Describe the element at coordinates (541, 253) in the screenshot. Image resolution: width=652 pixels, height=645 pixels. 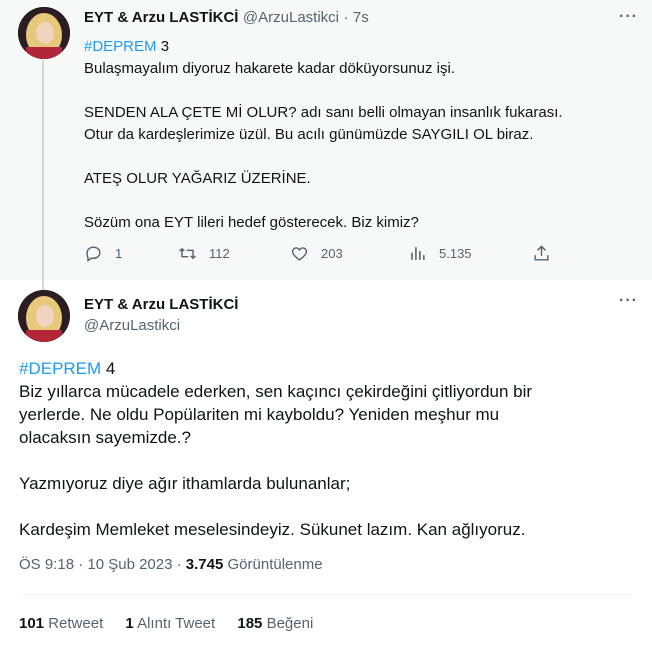
I see `share-icon` at that location.